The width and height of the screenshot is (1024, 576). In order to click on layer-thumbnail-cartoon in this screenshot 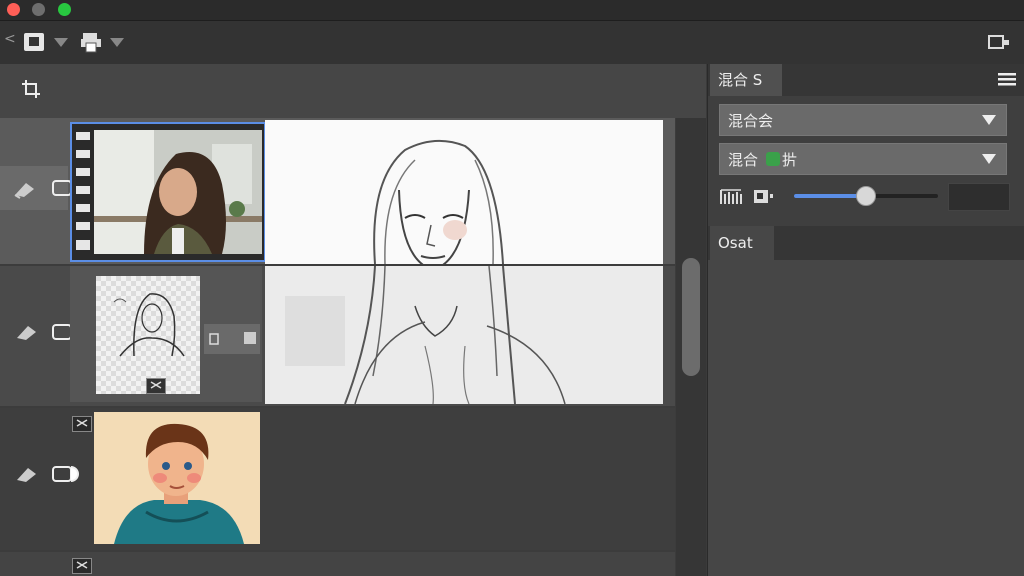, I will do `click(177, 478)`.